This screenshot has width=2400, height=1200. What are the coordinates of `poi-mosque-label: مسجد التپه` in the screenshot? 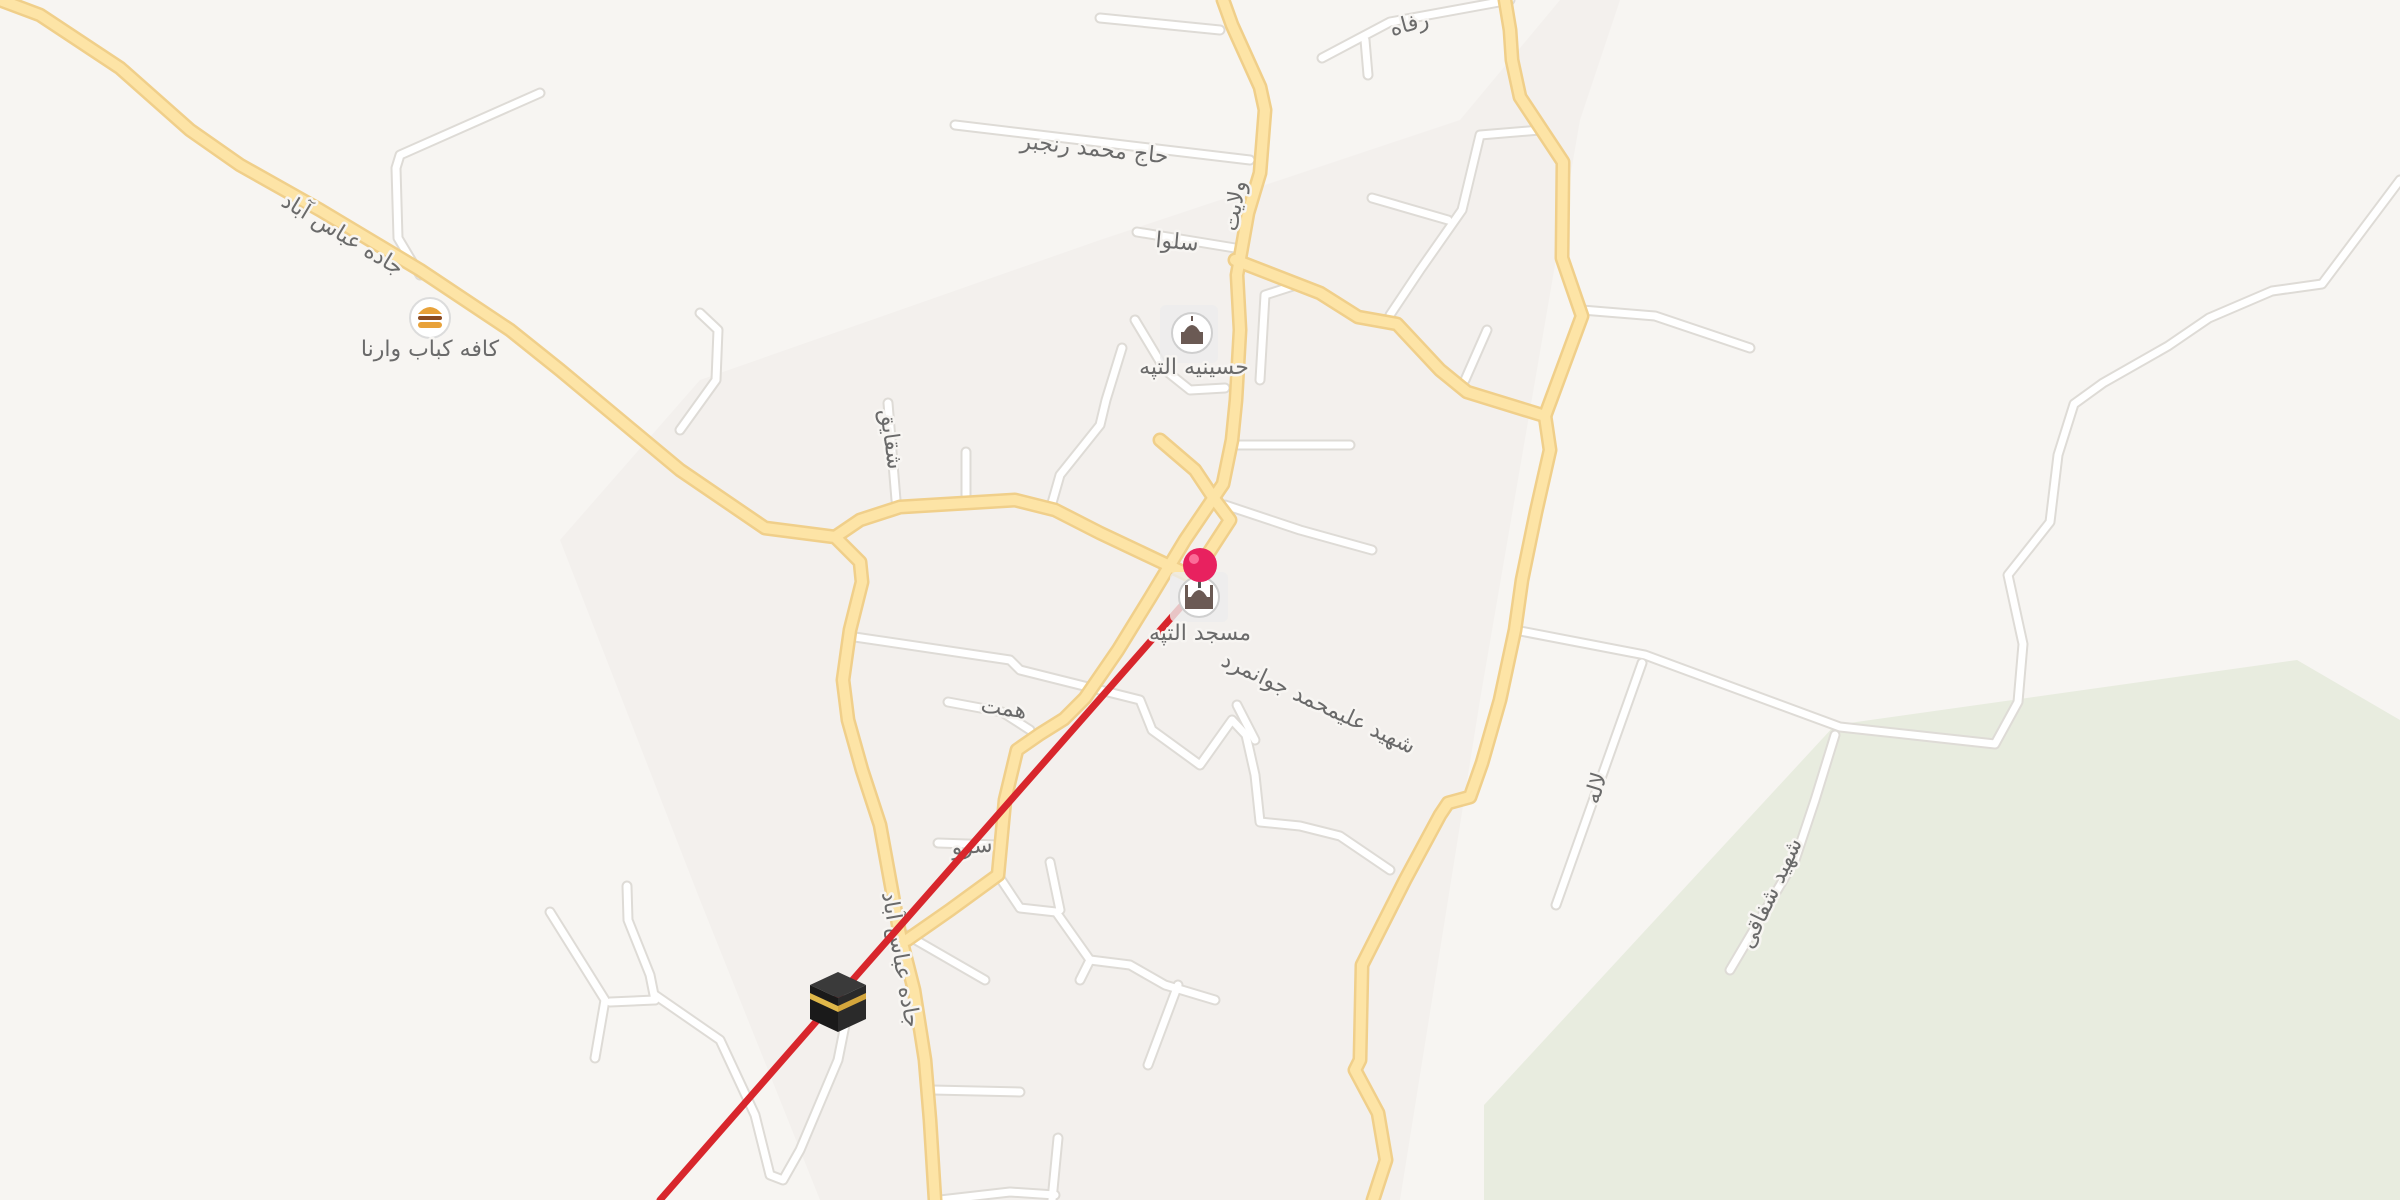 It's located at (1200, 633).